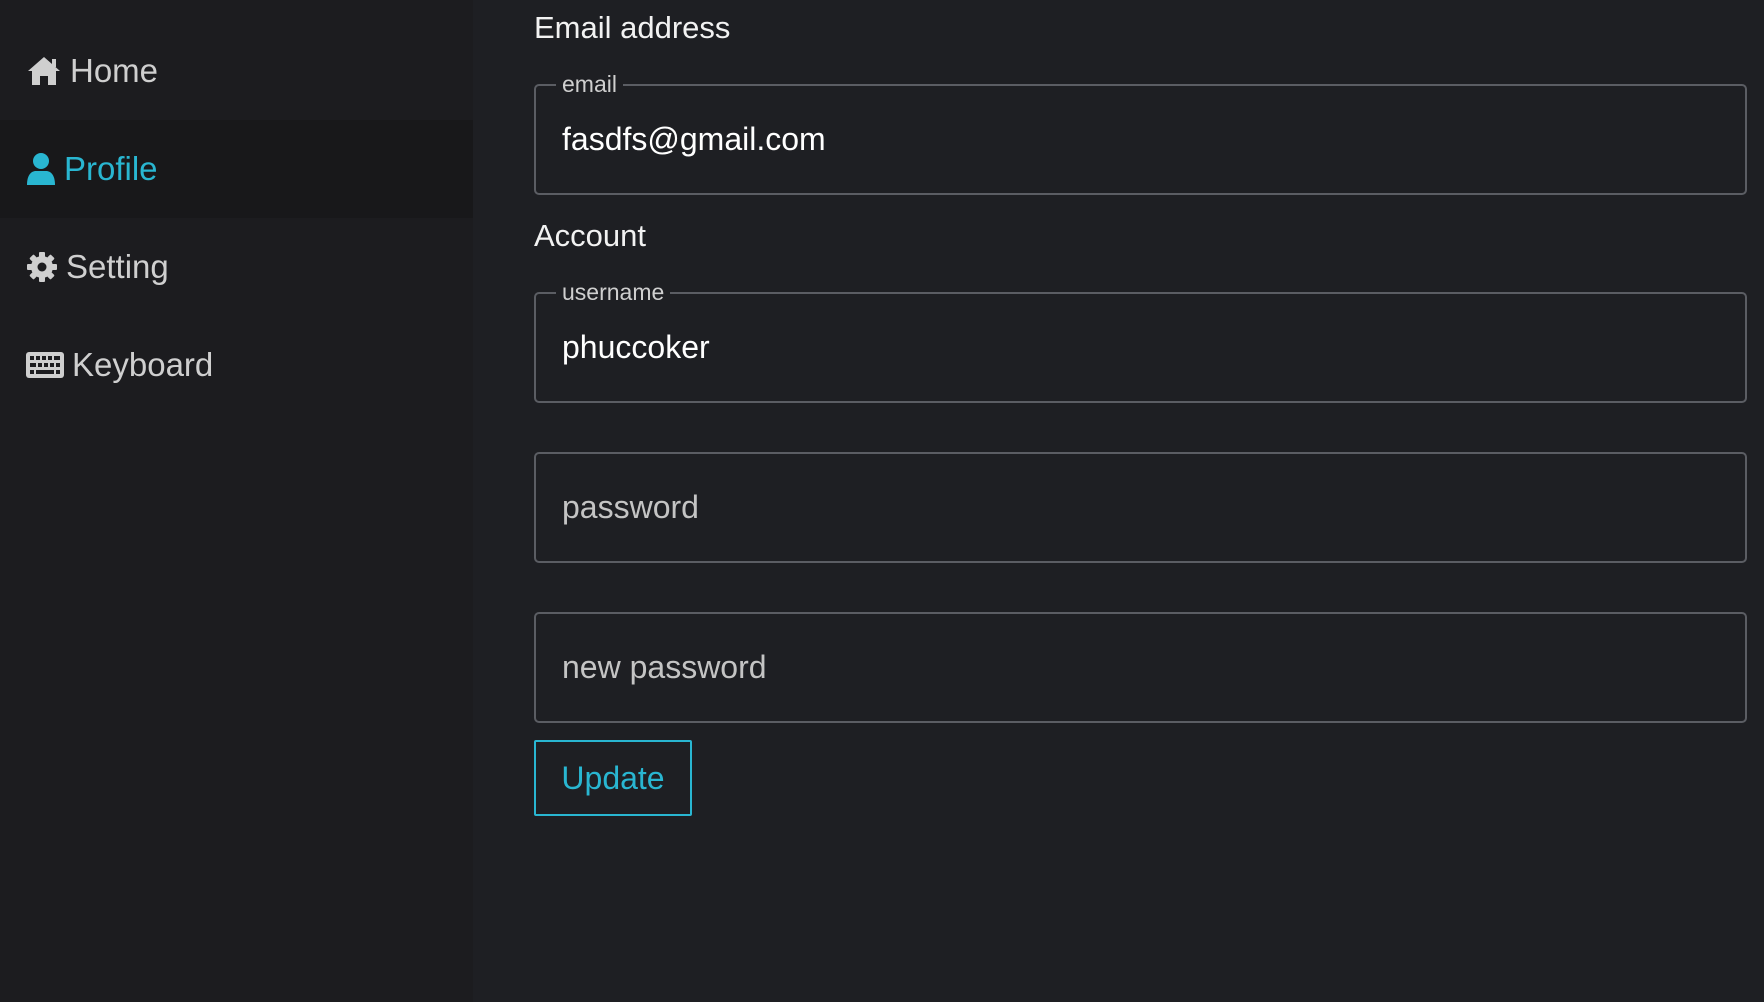 The height and width of the screenshot is (1002, 1764). Describe the element at coordinates (42, 267) in the screenshot. I see `gear-icon` at that location.